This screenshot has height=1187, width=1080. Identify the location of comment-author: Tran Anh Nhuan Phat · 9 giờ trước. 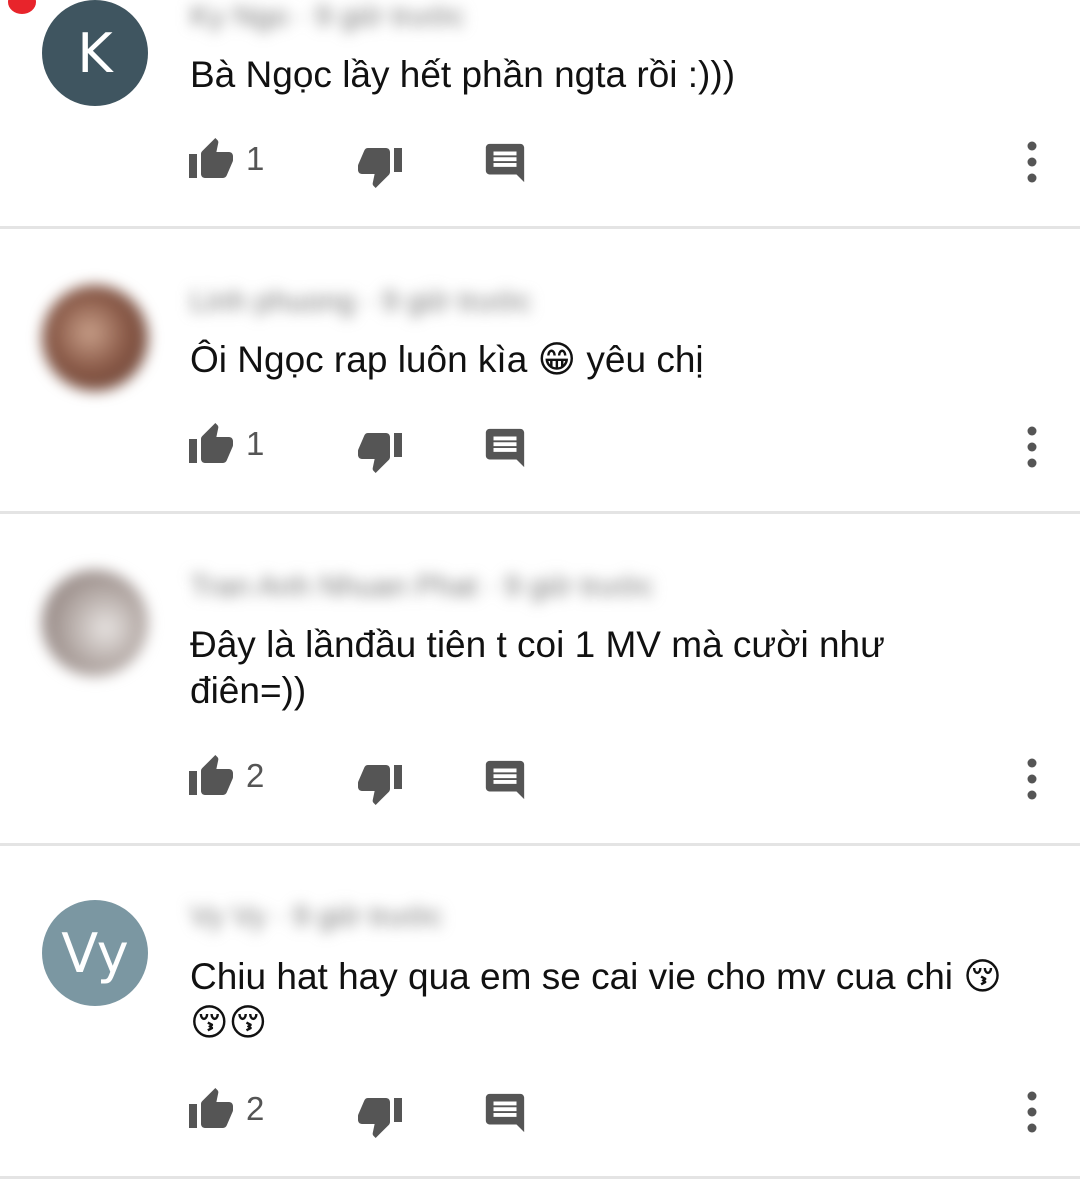
(422, 587).